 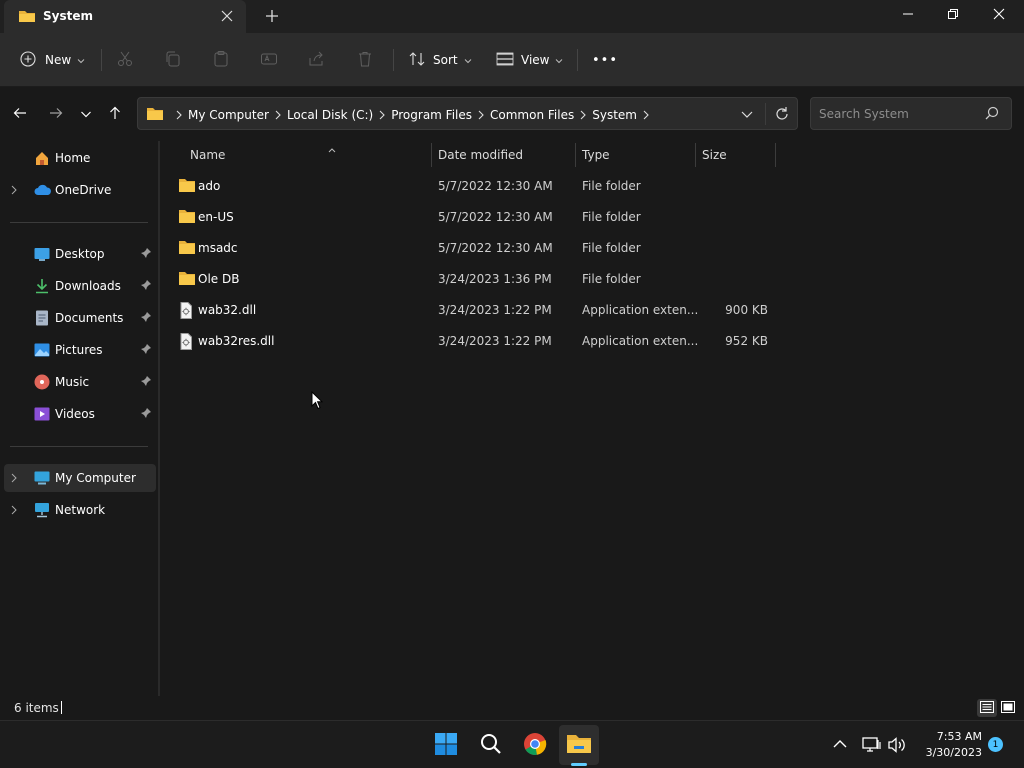 What do you see at coordinates (208, 155) in the screenshot?
I see `column-header-label: Name` at bounding box center [208, 155].